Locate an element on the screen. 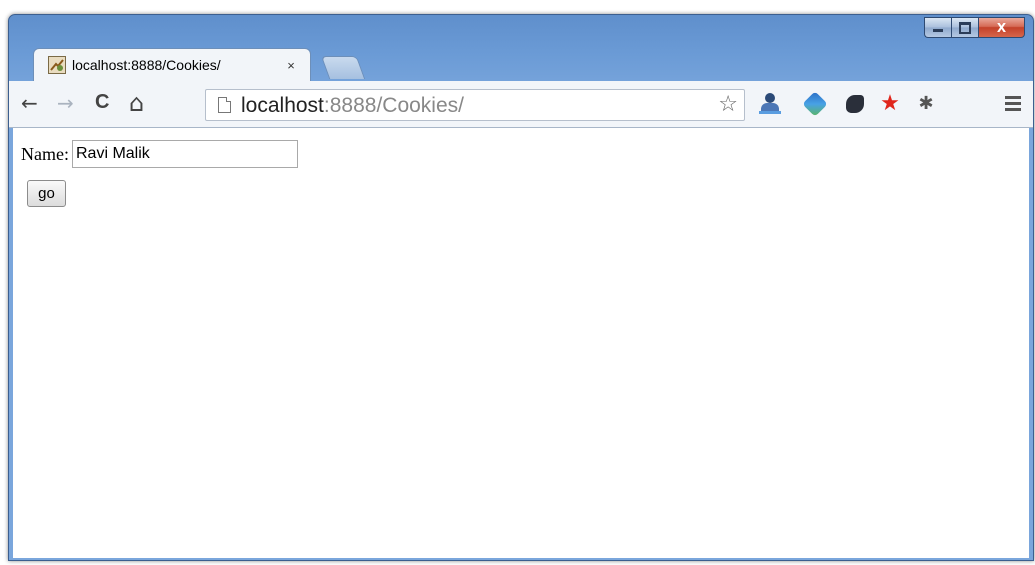  window-controls: X is located at coordinates (974, 28).